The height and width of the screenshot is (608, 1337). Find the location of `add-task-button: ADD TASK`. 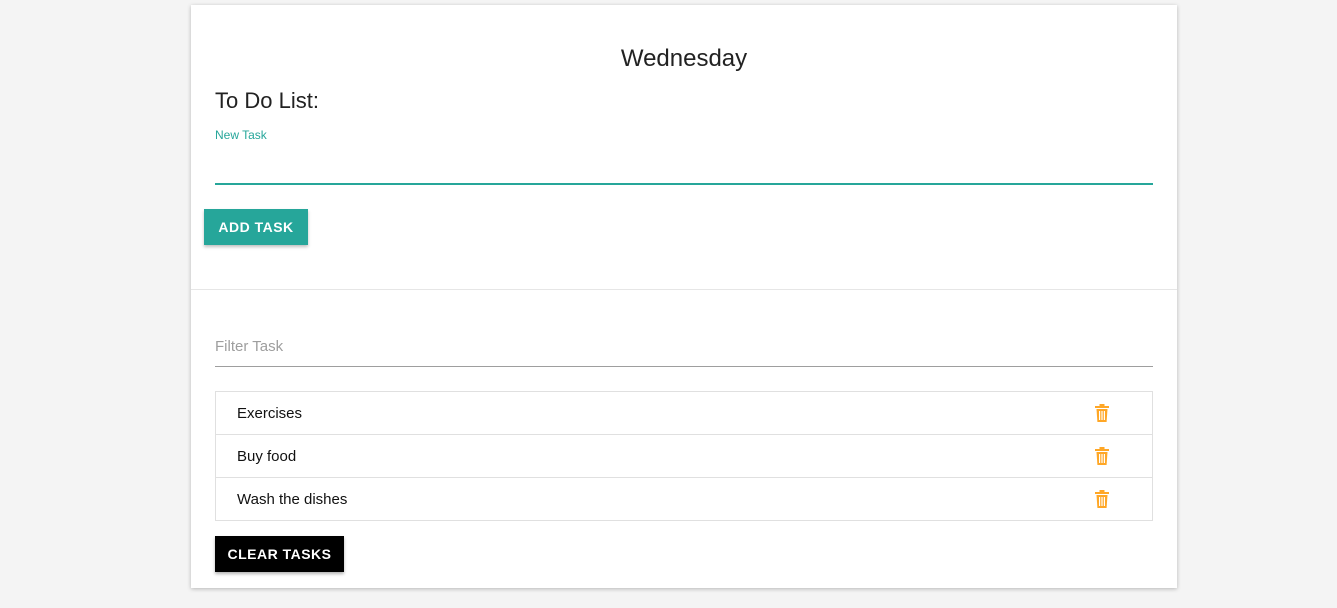

add-task-button: ADD TASK is located at coordinates (256, 227).